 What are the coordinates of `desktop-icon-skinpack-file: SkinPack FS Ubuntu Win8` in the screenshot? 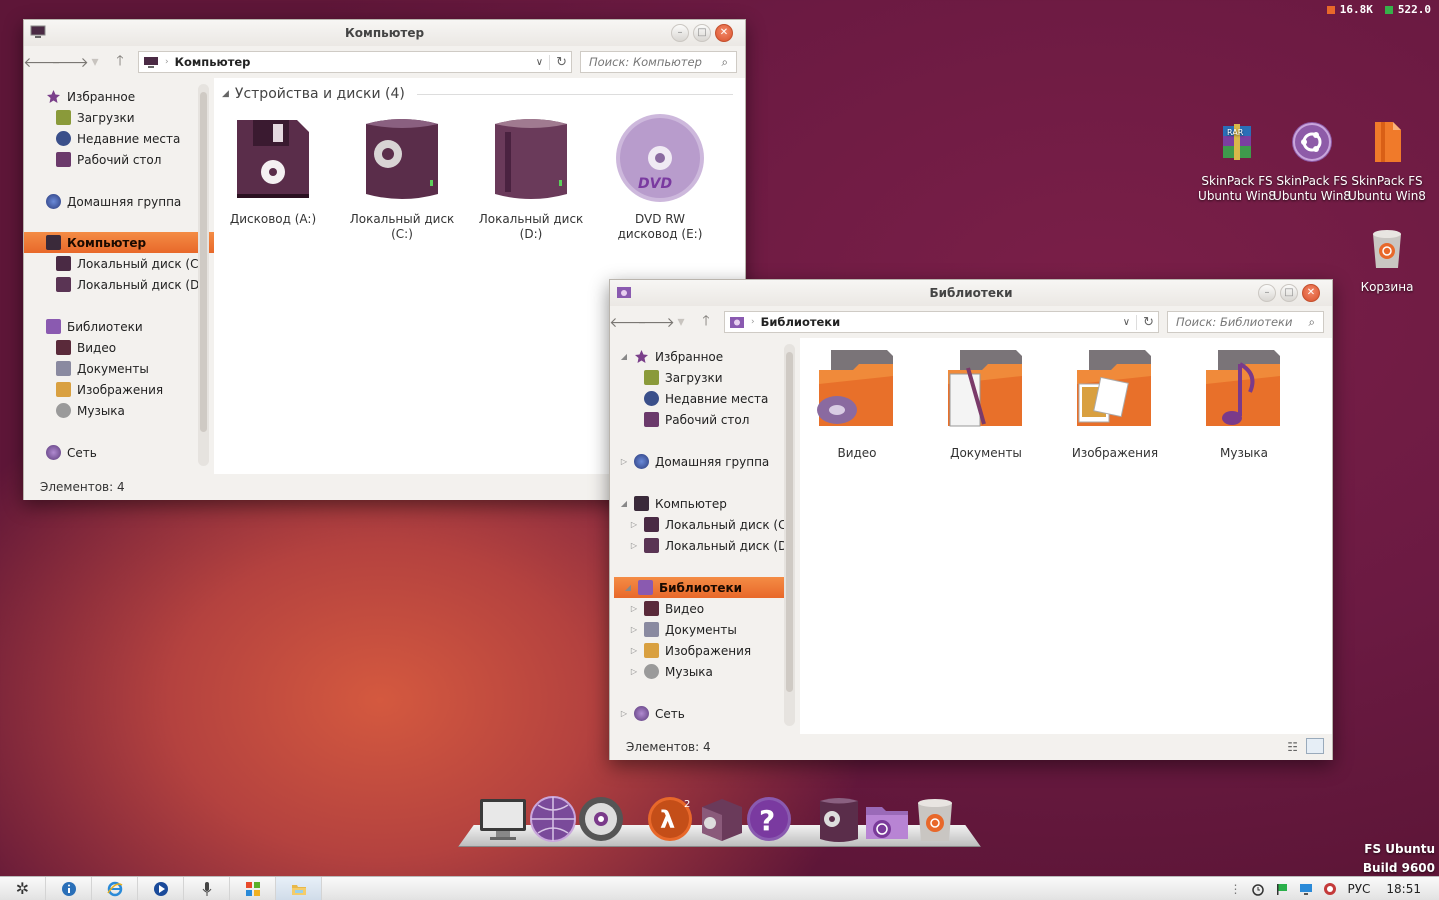 It's located at (1387, 161).